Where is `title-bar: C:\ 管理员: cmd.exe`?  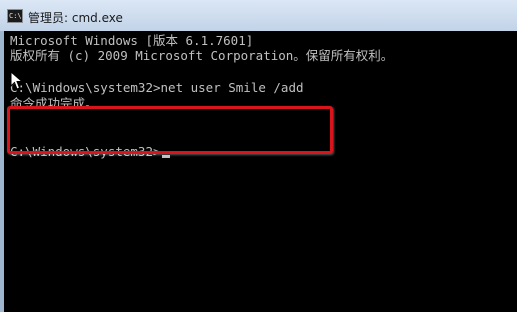 title-bar: C:\ 管理员: cmd.exe is located at coordinates (258, 15).